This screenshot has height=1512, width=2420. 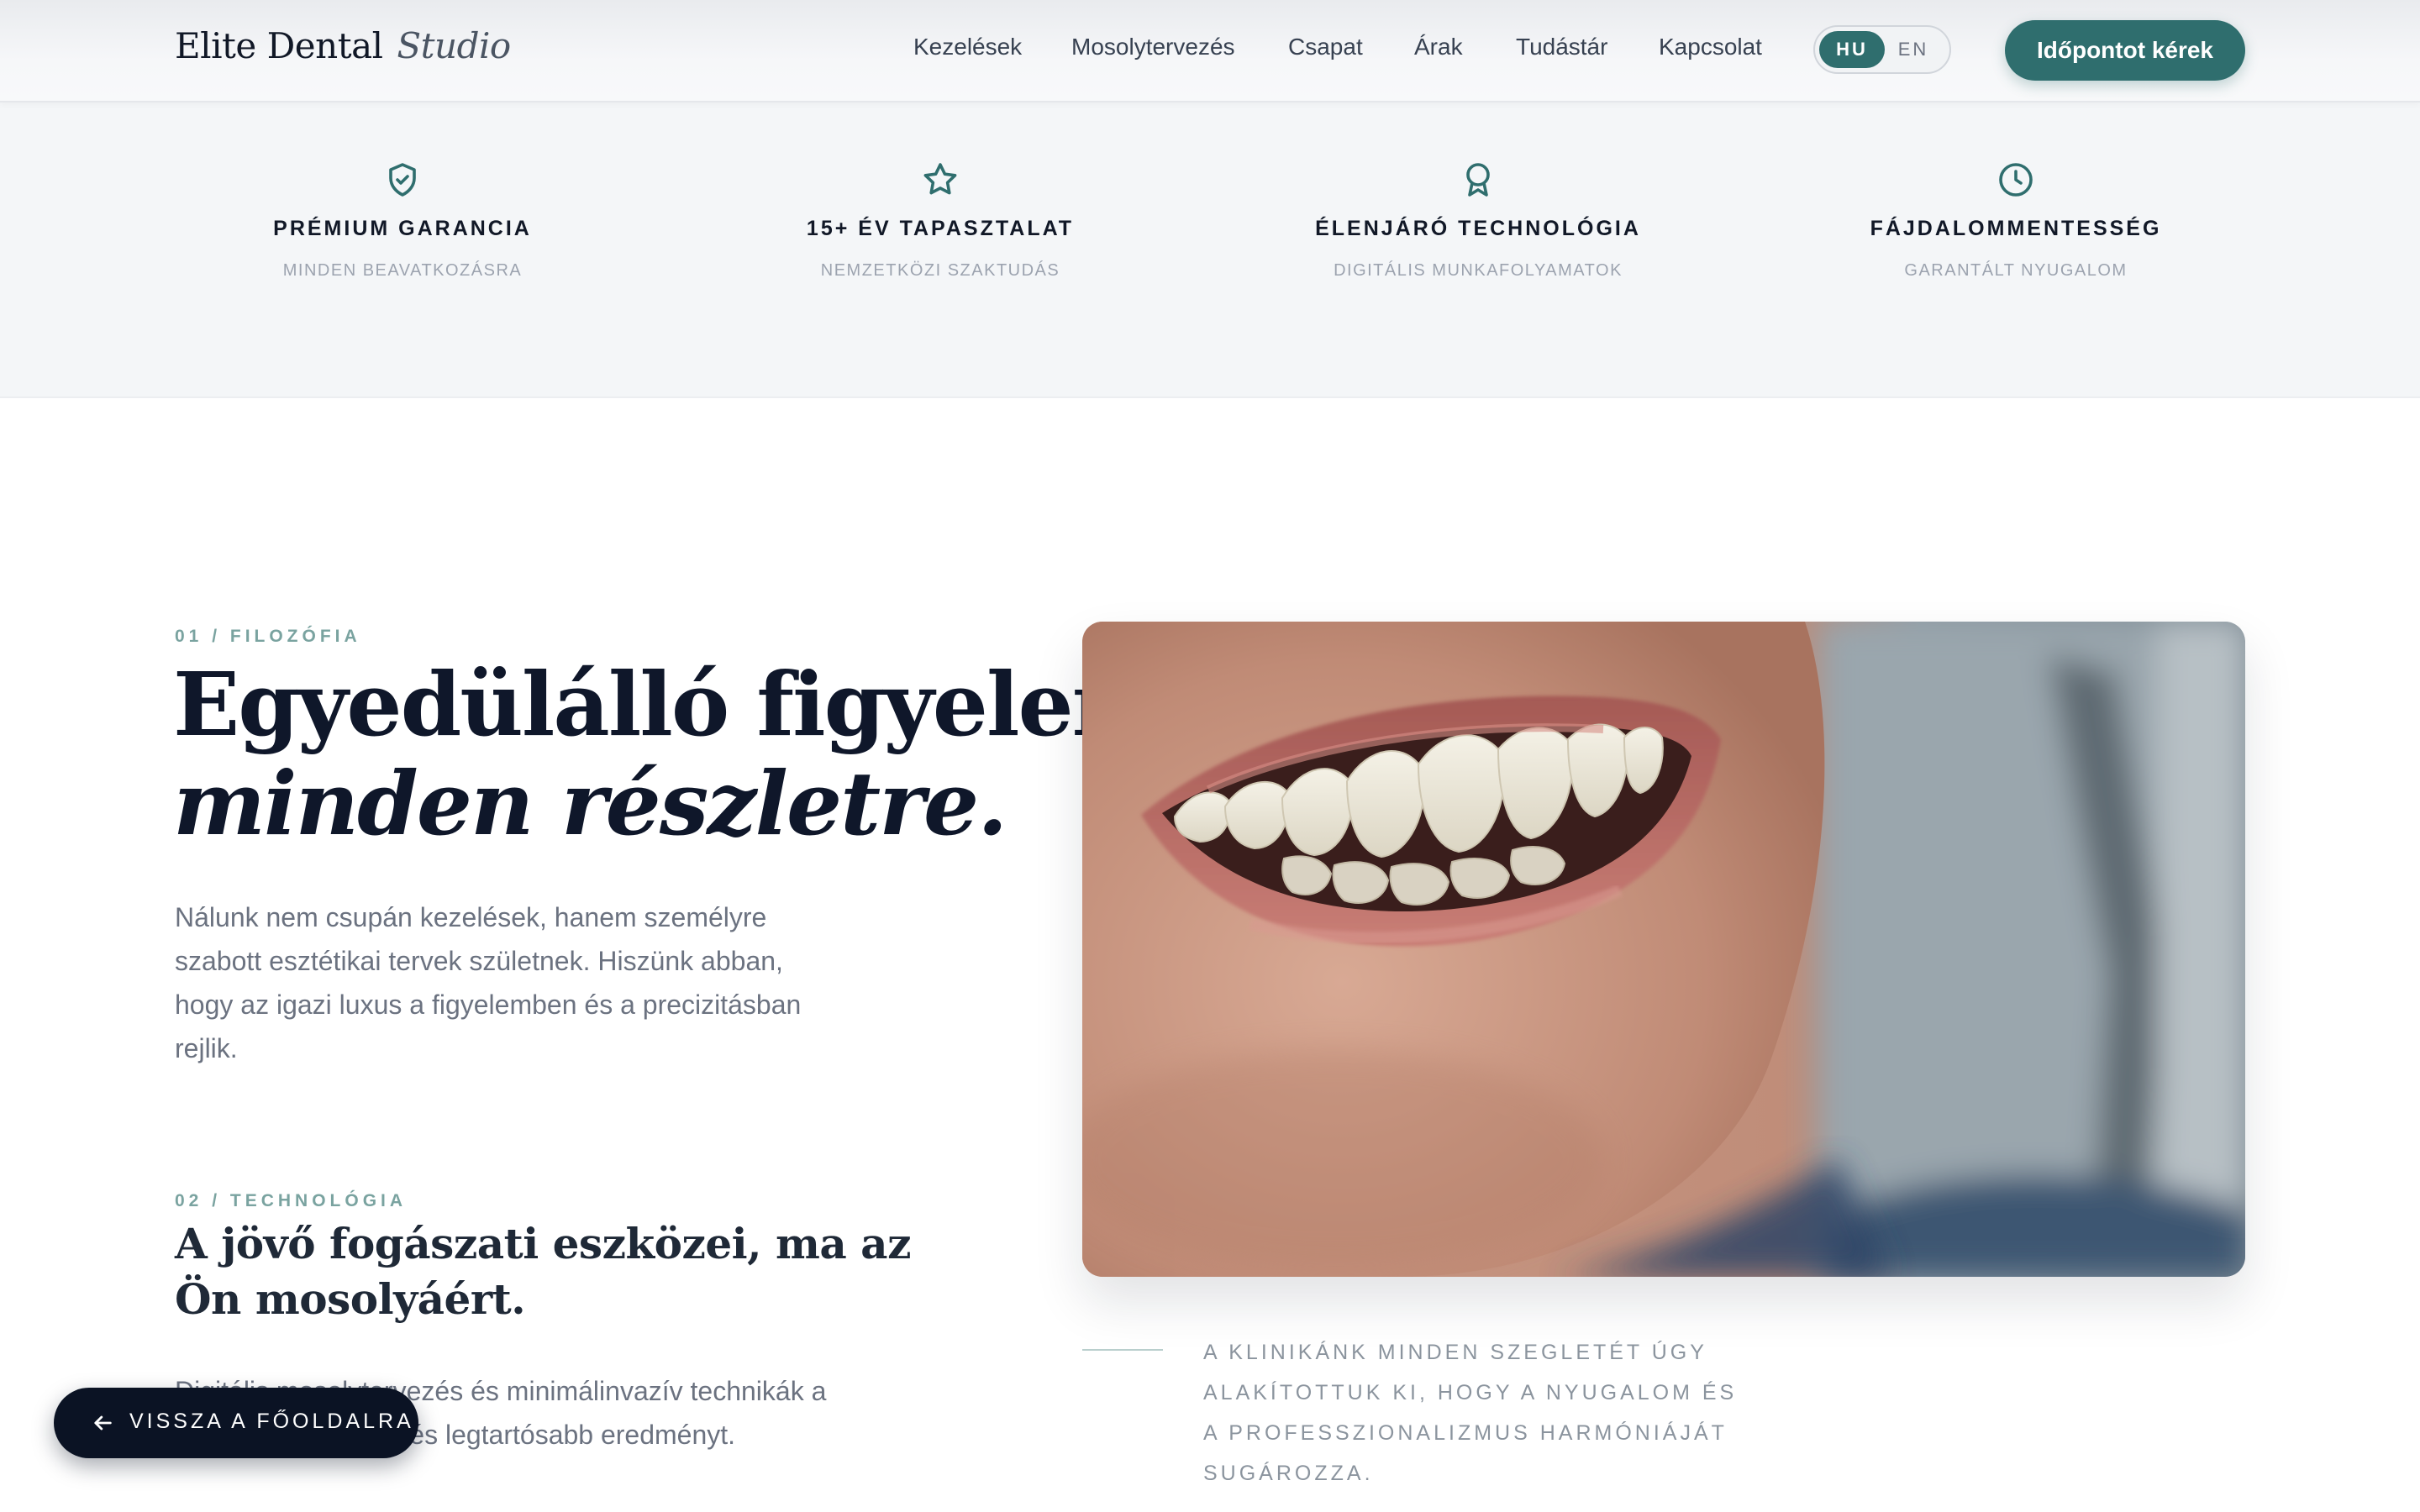 I want to click on section-eyebrow-philosophy: 01 / FILOZÓFIA, so click(x=268, y=636).